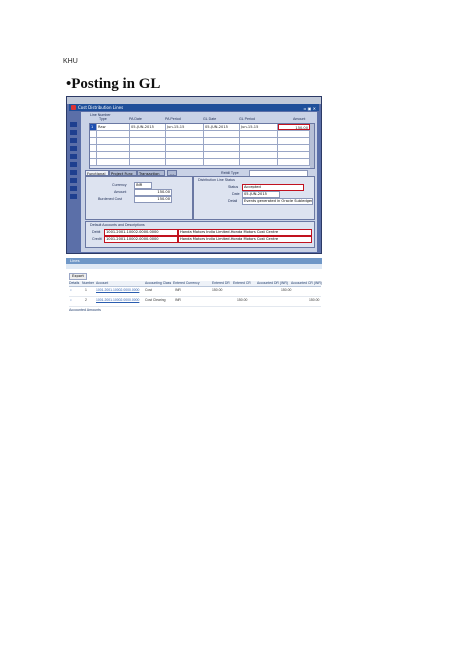 The width and height of the screenshot is (474, 670). What do you see at coordinates (185, 127) in the screenshot?
I see `cell-pa-period: Jun-15-15` at bounding box center [185, 127].